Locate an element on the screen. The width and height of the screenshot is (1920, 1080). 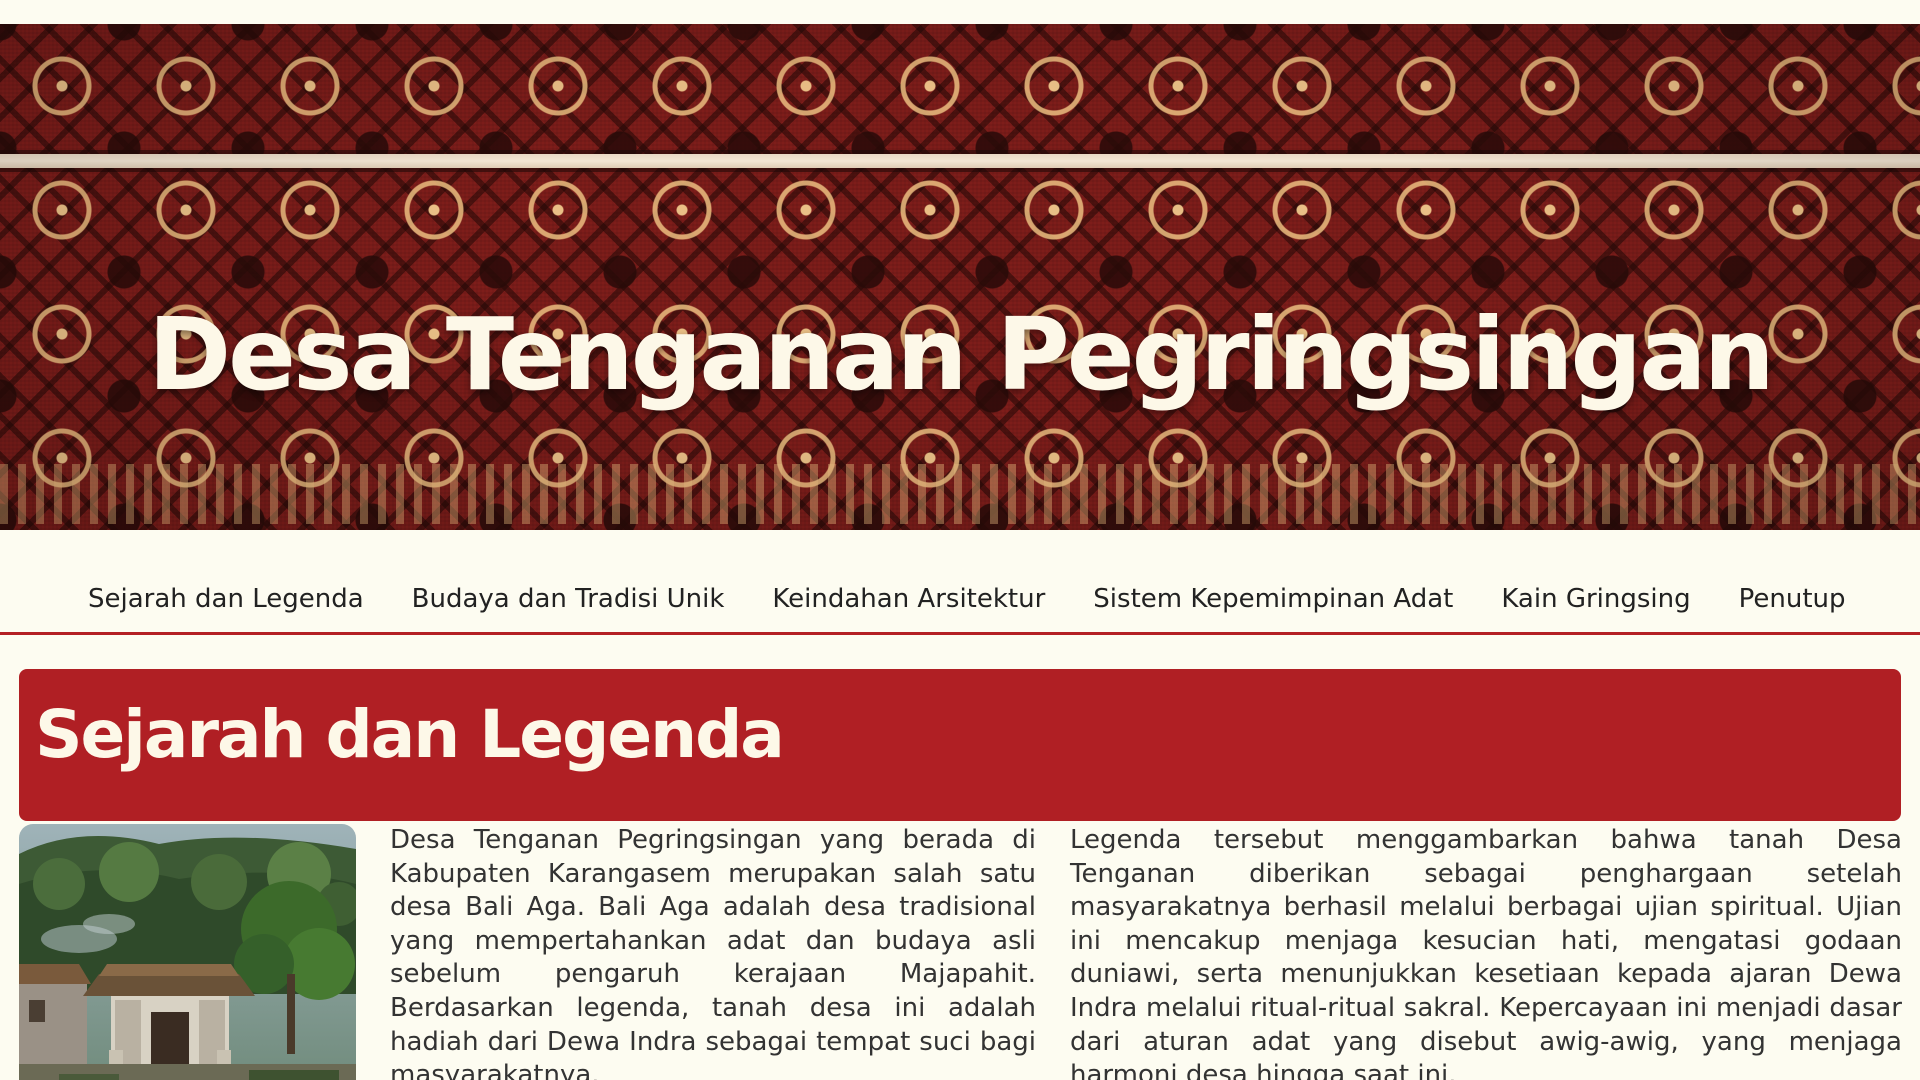
nav-item-sistem-kepemimpinan-adat: Sistem Kepemimpinan Adat is located at coordinates (1273, 599).